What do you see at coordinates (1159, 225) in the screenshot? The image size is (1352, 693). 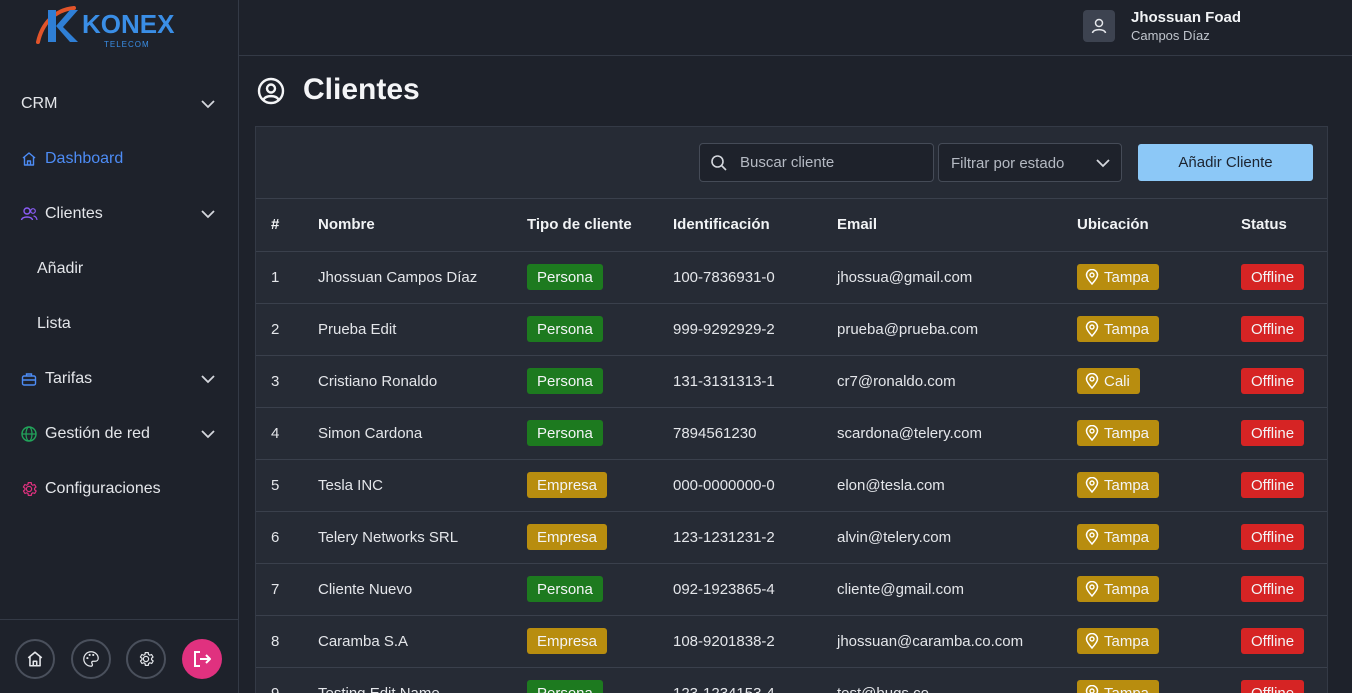 I see `column-header-ubicacion: Ubicación` at bounding box center [1159, 225].